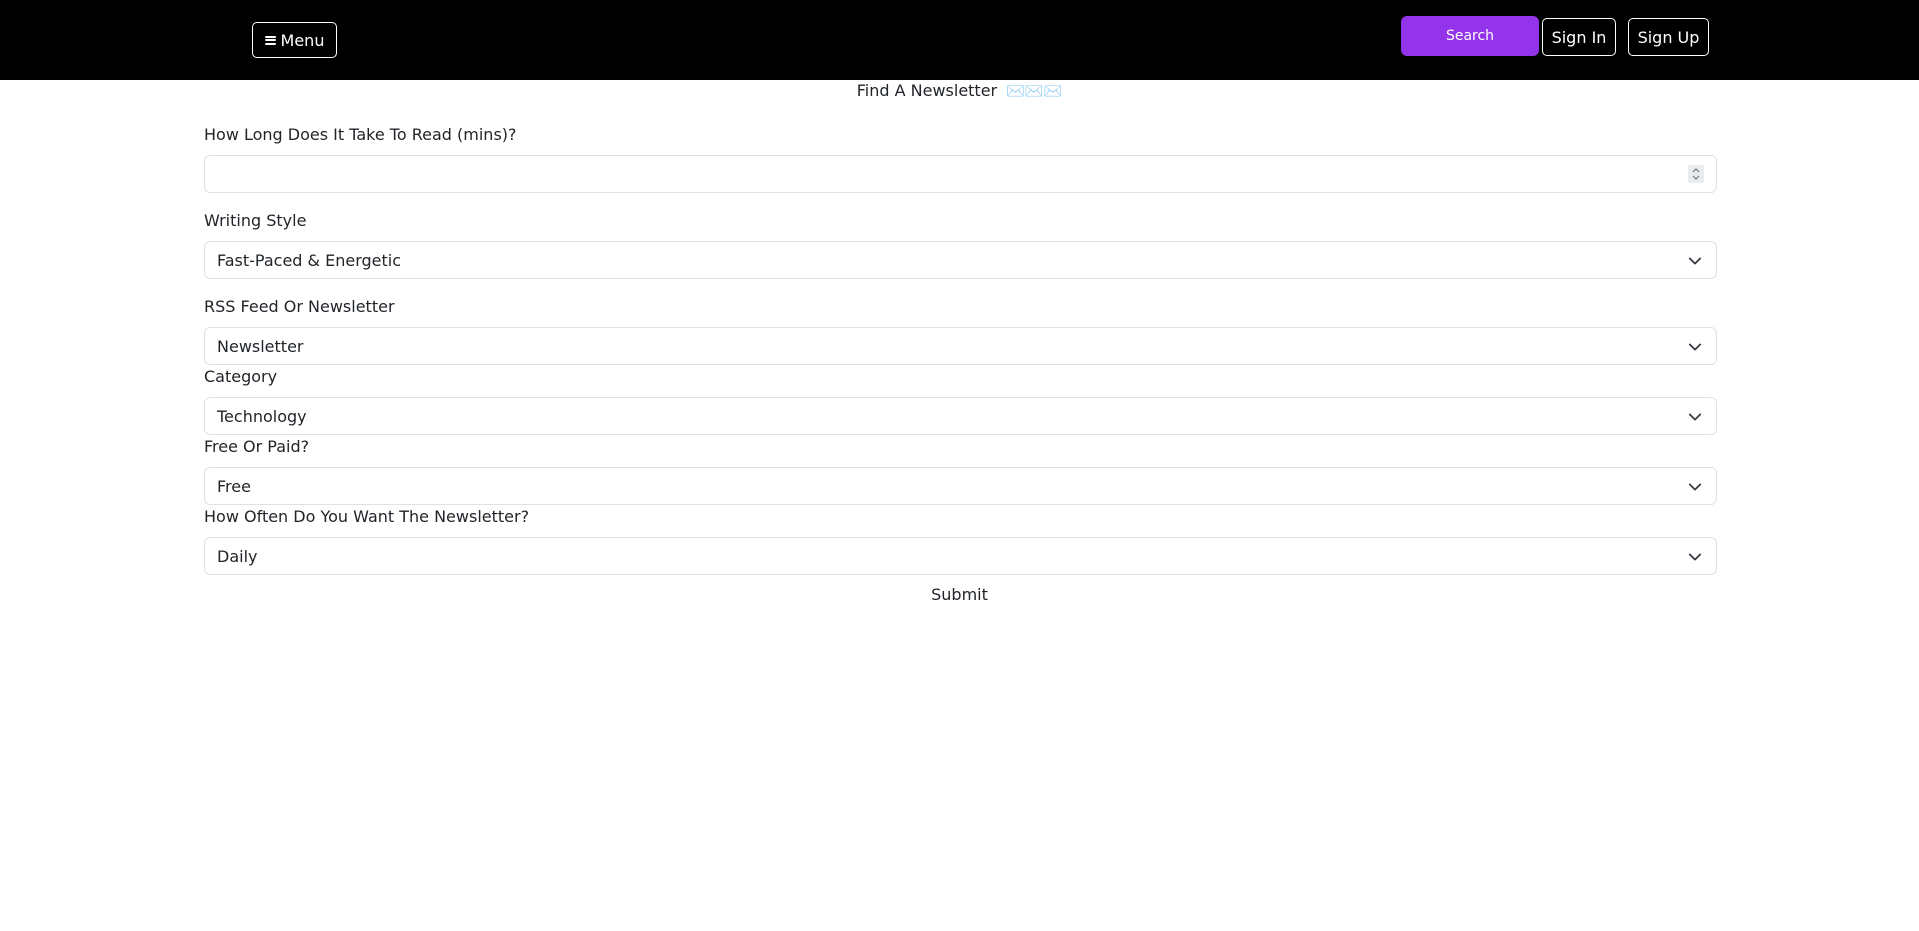 The width and height of the screenshot is (1919, 931). I want to click on hamburger-icon, so click(270, 40).